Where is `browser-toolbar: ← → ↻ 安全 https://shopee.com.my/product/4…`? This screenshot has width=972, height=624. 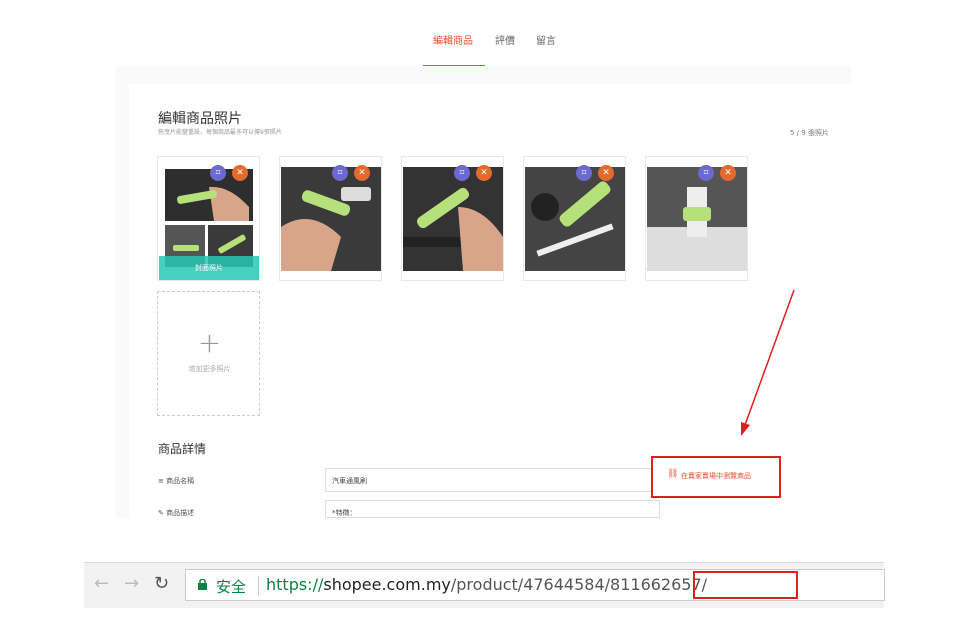
browser-toolbar: ← → ↻ 安全 https://shopee.com.my/product/4… is located at coordinates (484, 585).